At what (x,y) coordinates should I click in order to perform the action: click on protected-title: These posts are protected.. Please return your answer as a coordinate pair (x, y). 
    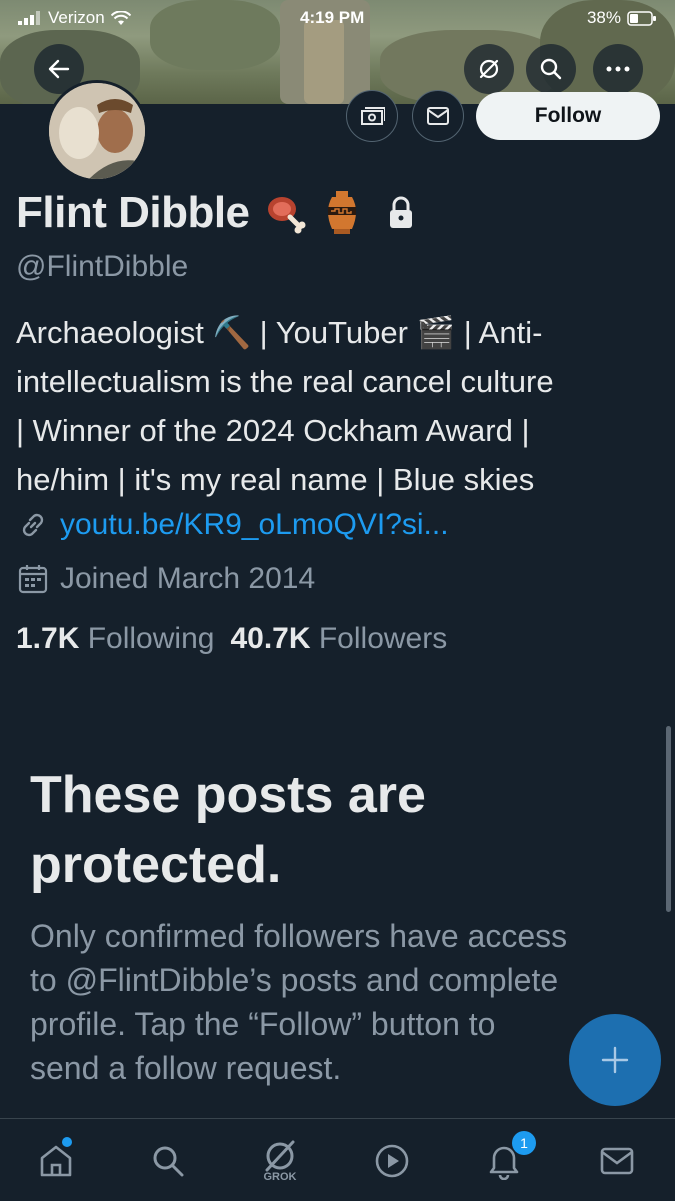
    Looking at the image, I should click on (330, 830).